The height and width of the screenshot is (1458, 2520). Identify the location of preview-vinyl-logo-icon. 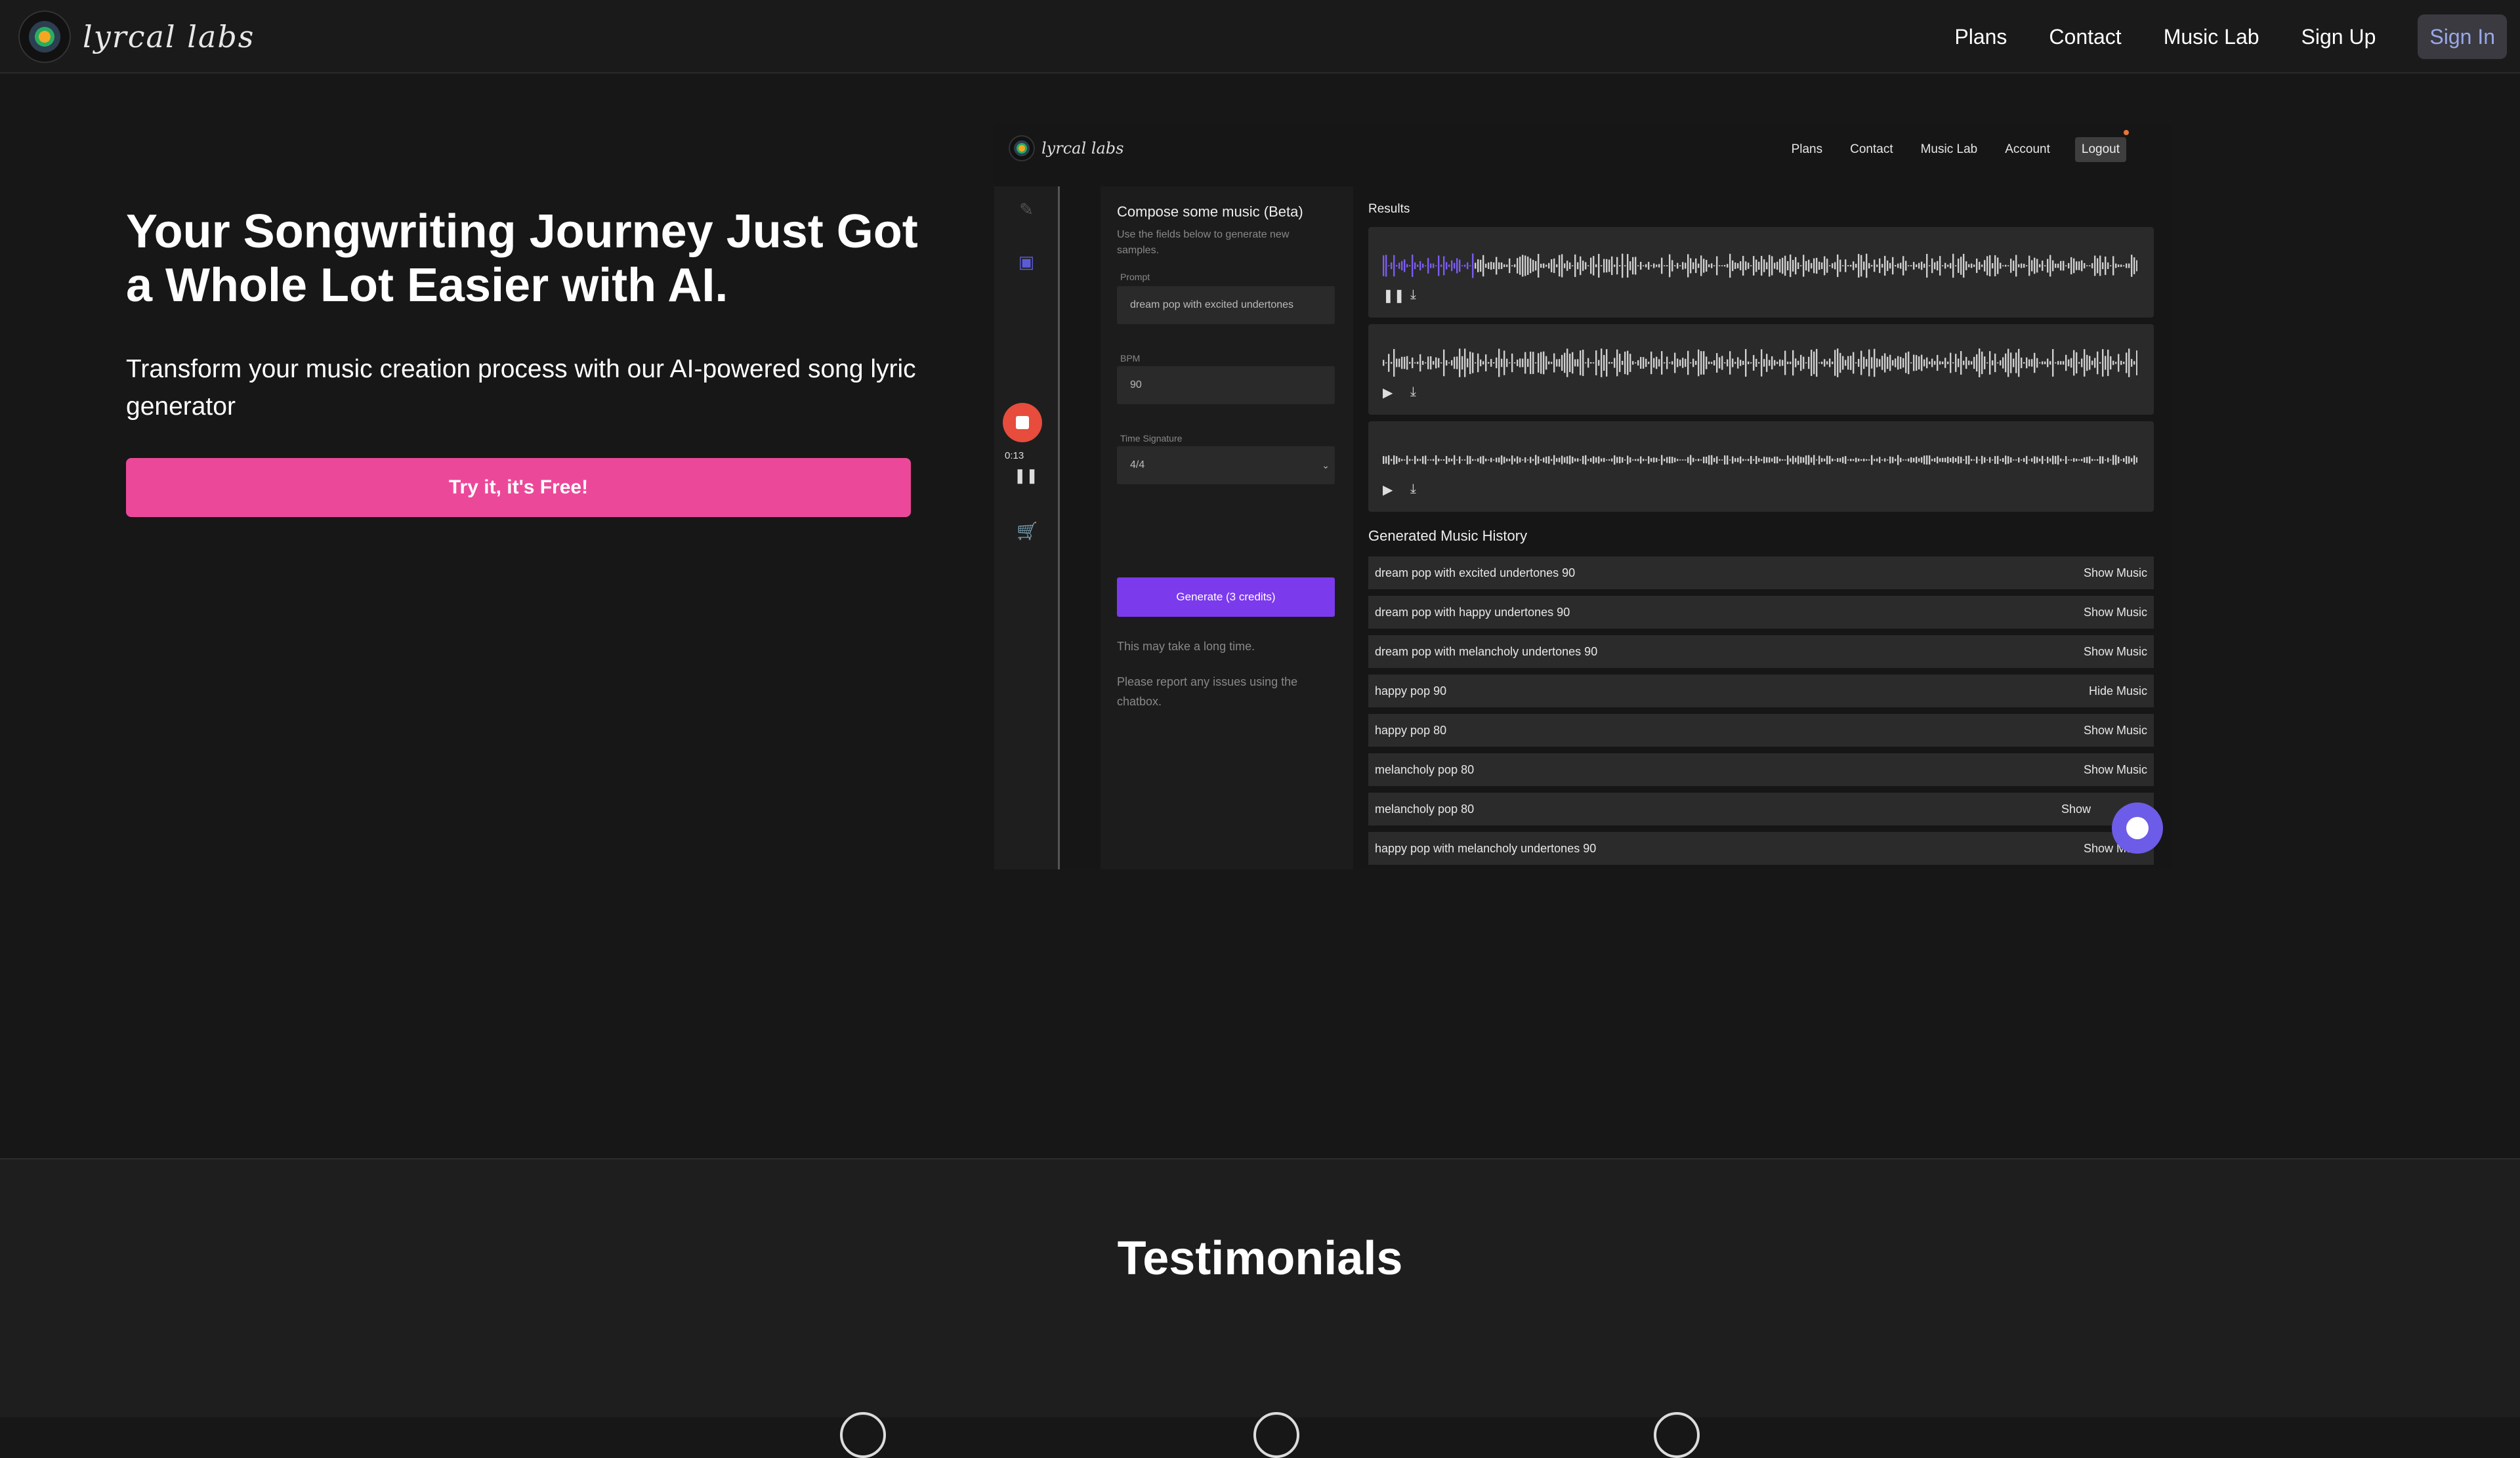
(1022, 148).